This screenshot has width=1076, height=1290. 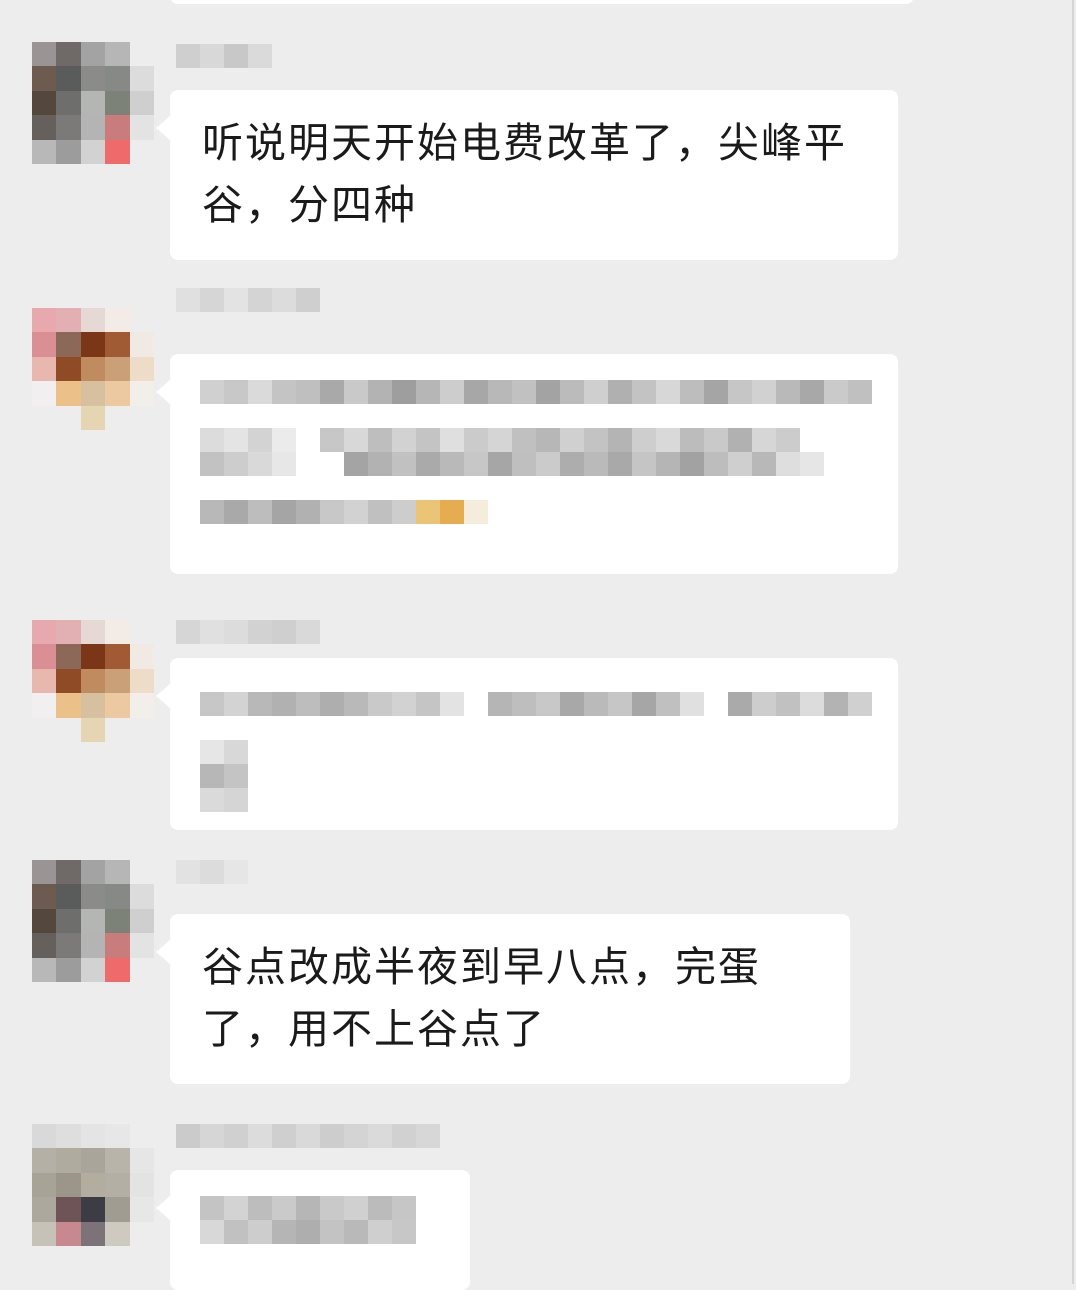 I want to click on message-bubble: 听说明天开始电费改革了，尖峰平谷，分四种, so click(x=527, y=175).